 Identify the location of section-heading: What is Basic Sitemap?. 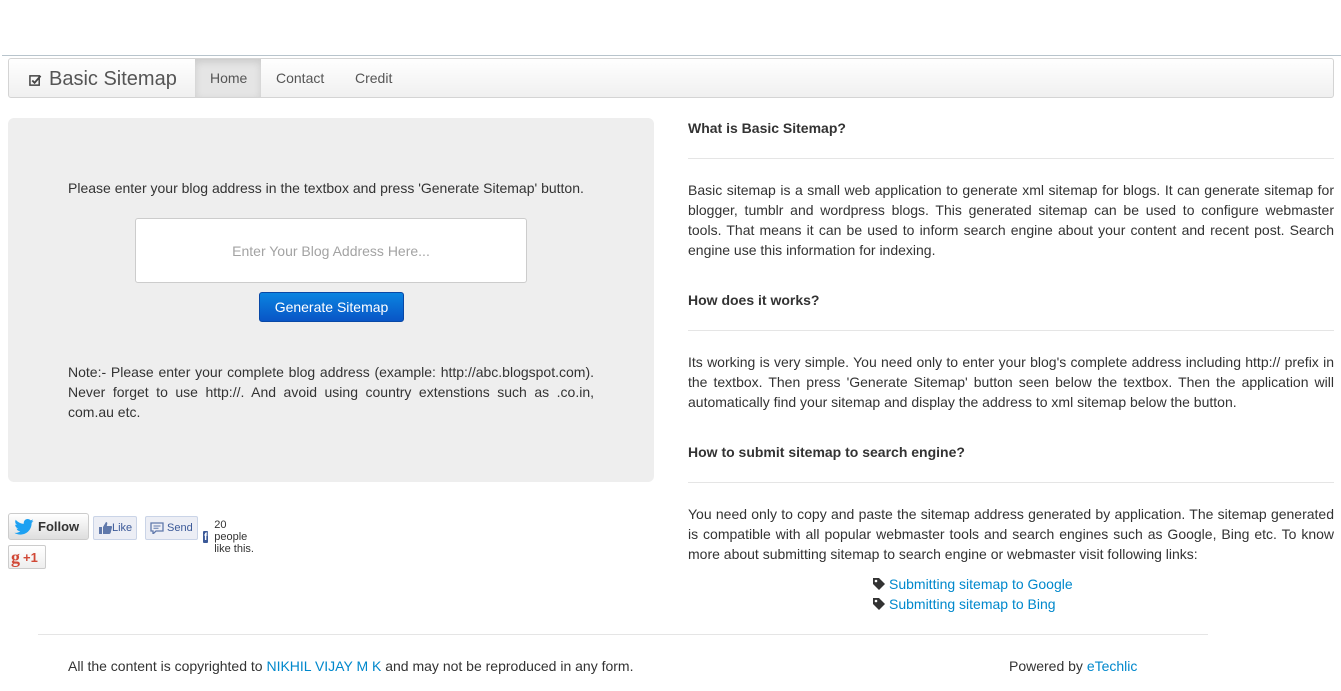
(767, 128).